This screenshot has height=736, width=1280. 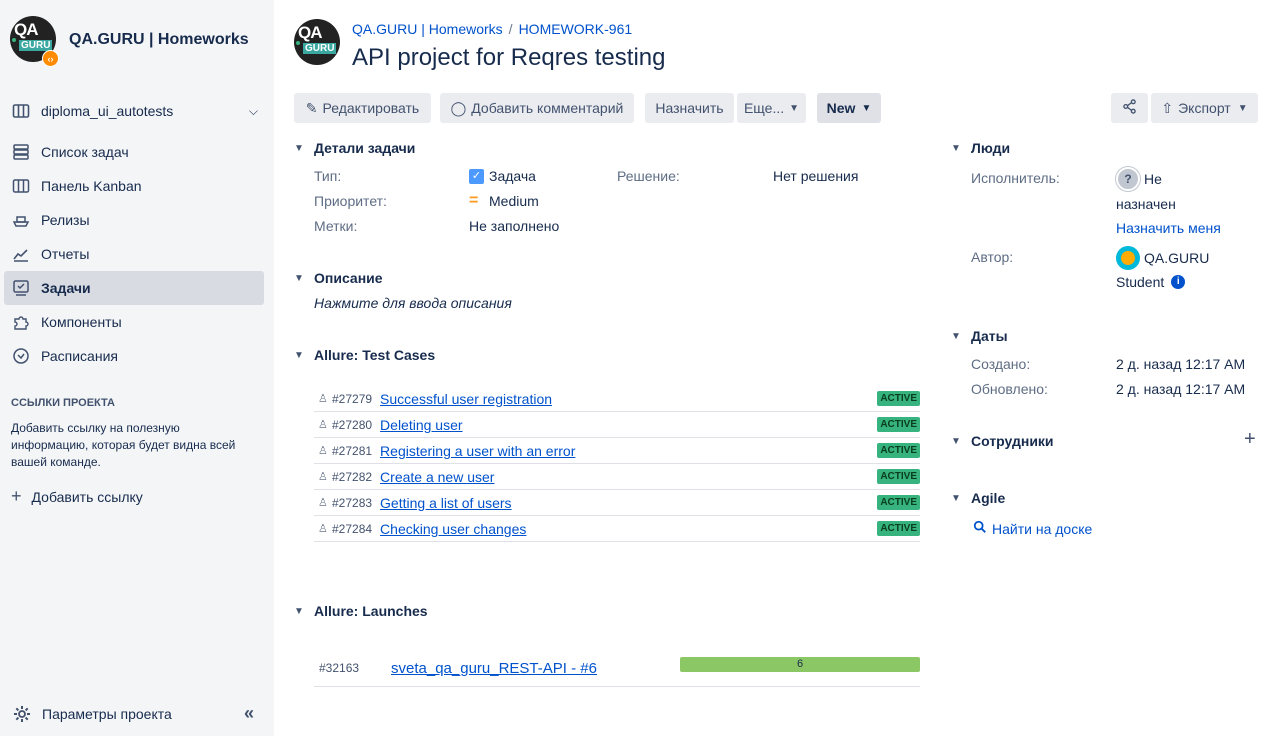 I want to click on assign-button: Назначить, so click(x=689, y=108).